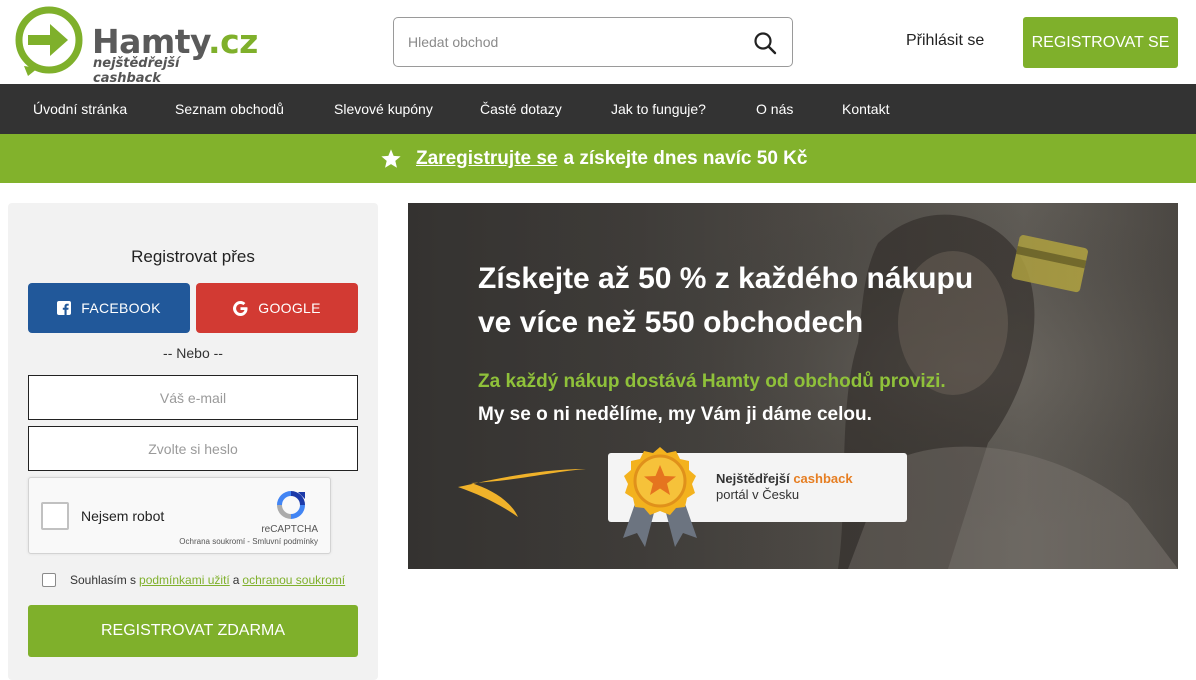 This screenshot has height=680, width=1196. What do you see at coordinates (383, 109) in the screenshot?
I see `nav-item-coupons: Slevové kupóny` at bounding box center [383, 109].